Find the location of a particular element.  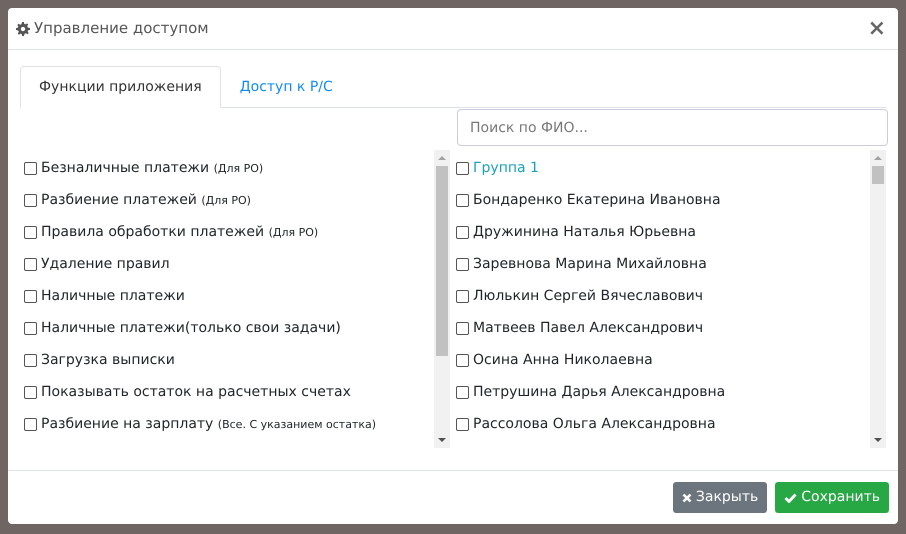

checkbox-label: Бондаренко Екатерина Ивановна is located at coordinates (597, 200).